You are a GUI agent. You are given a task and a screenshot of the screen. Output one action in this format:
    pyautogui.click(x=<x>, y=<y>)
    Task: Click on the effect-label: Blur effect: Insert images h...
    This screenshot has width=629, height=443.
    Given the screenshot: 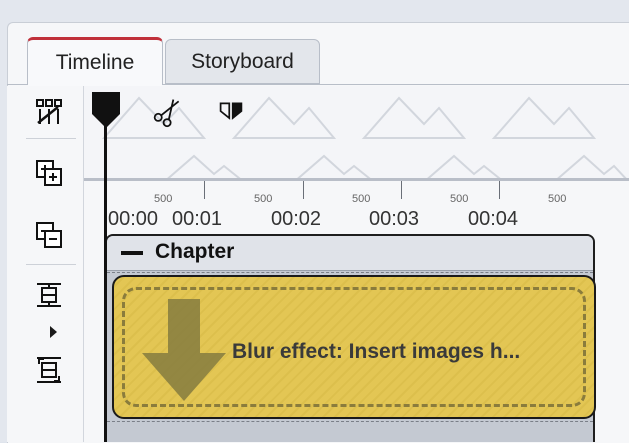 What is the action you would take?
    pyautogui.click(x=376, y=351)
    